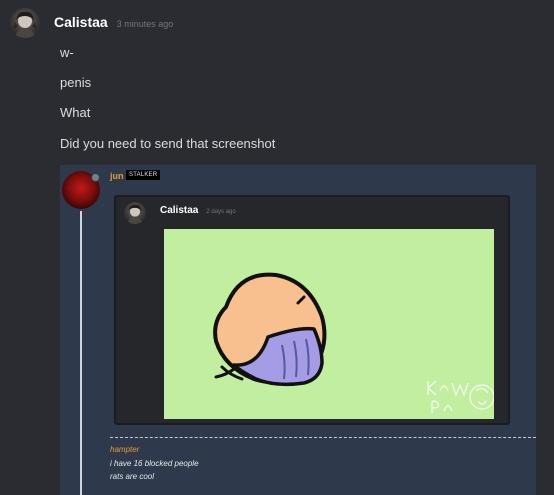  I want to click on quoted-username: hampter, so click(125, 449).